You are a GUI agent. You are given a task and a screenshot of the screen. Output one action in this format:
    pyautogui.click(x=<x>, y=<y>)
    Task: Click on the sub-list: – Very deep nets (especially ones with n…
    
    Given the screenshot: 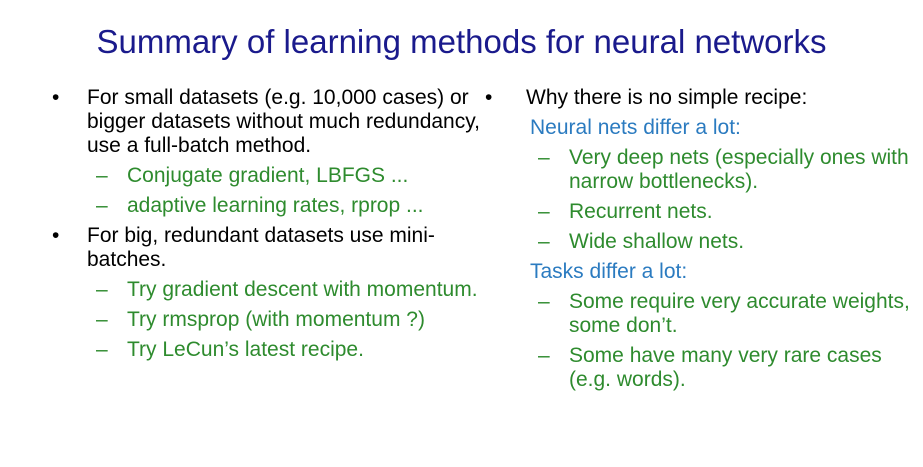 What is the action you would take?
    pyautogui.click(x=700, y=200)
    